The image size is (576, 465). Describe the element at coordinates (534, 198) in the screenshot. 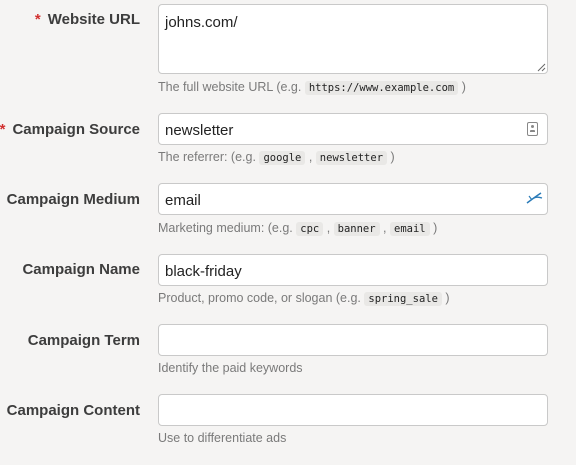

I see `feather-arrow-icon` at that location.